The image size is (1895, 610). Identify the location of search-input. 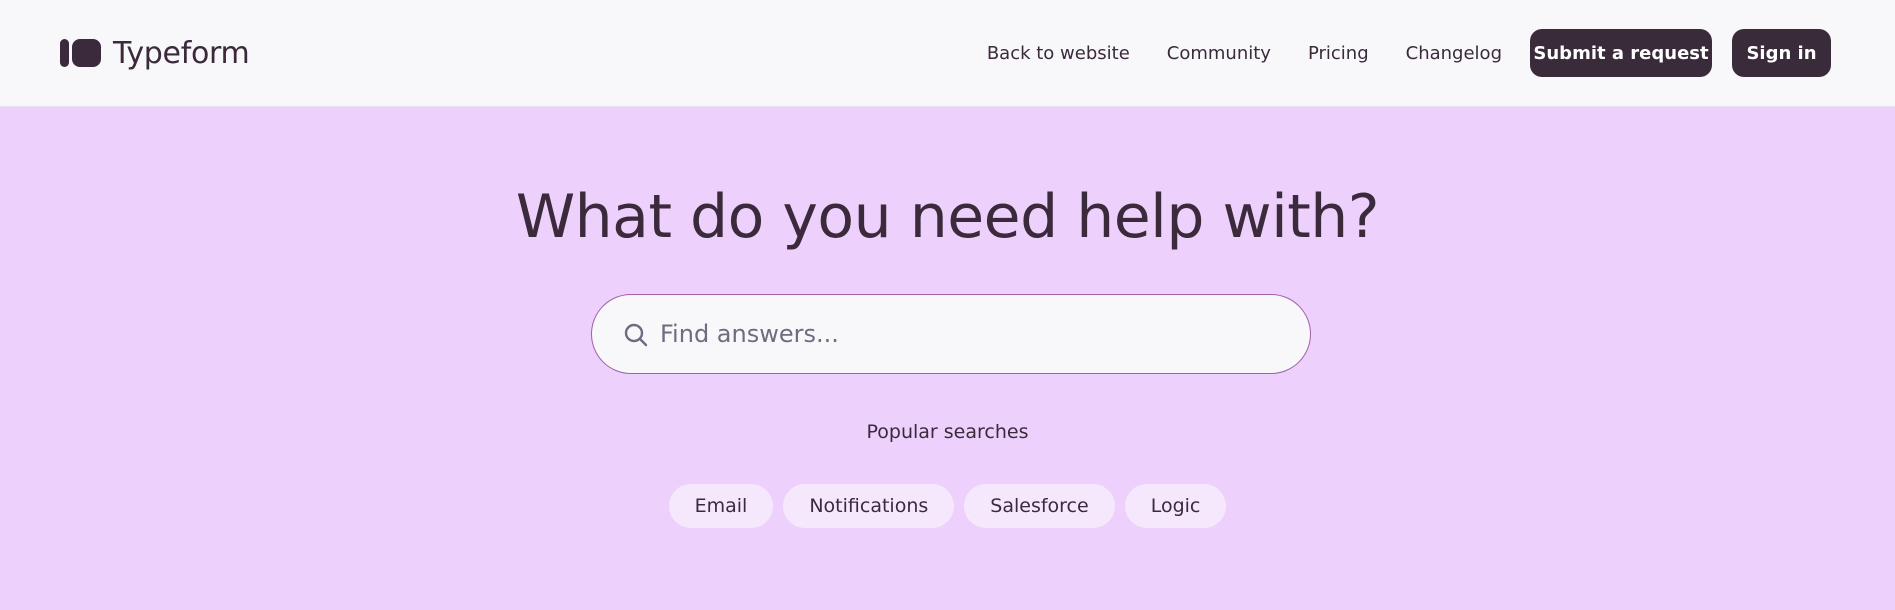
(970, 334).